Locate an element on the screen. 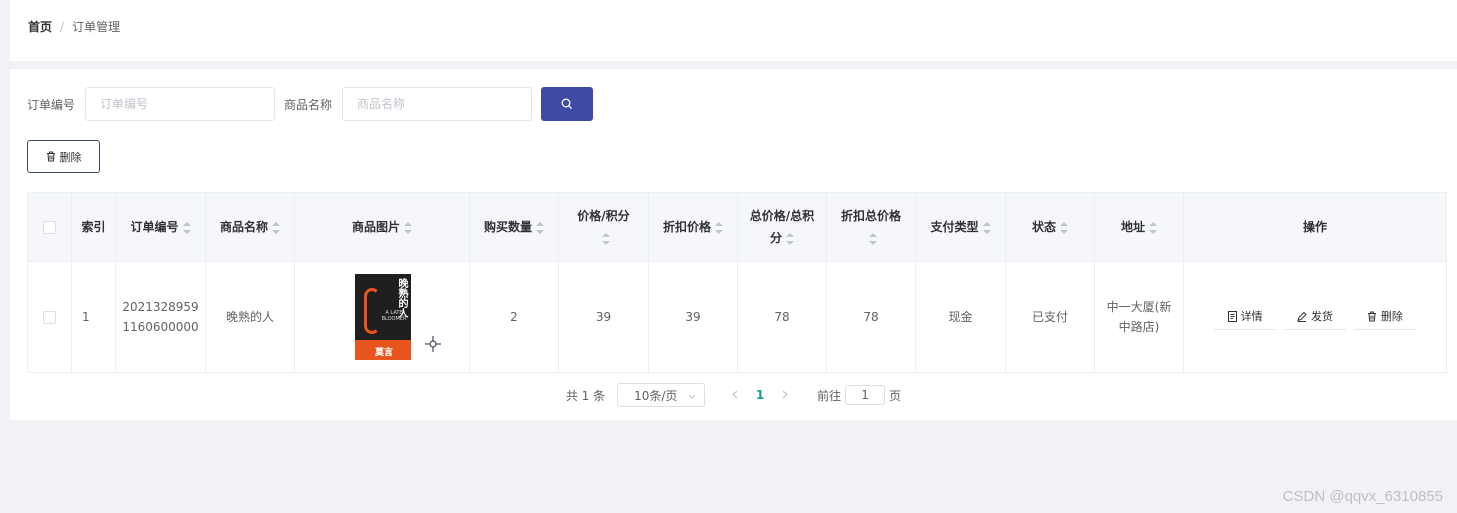 This screenshot has width=1457, height=513. next-page-button is located at coordinates (785, 395).